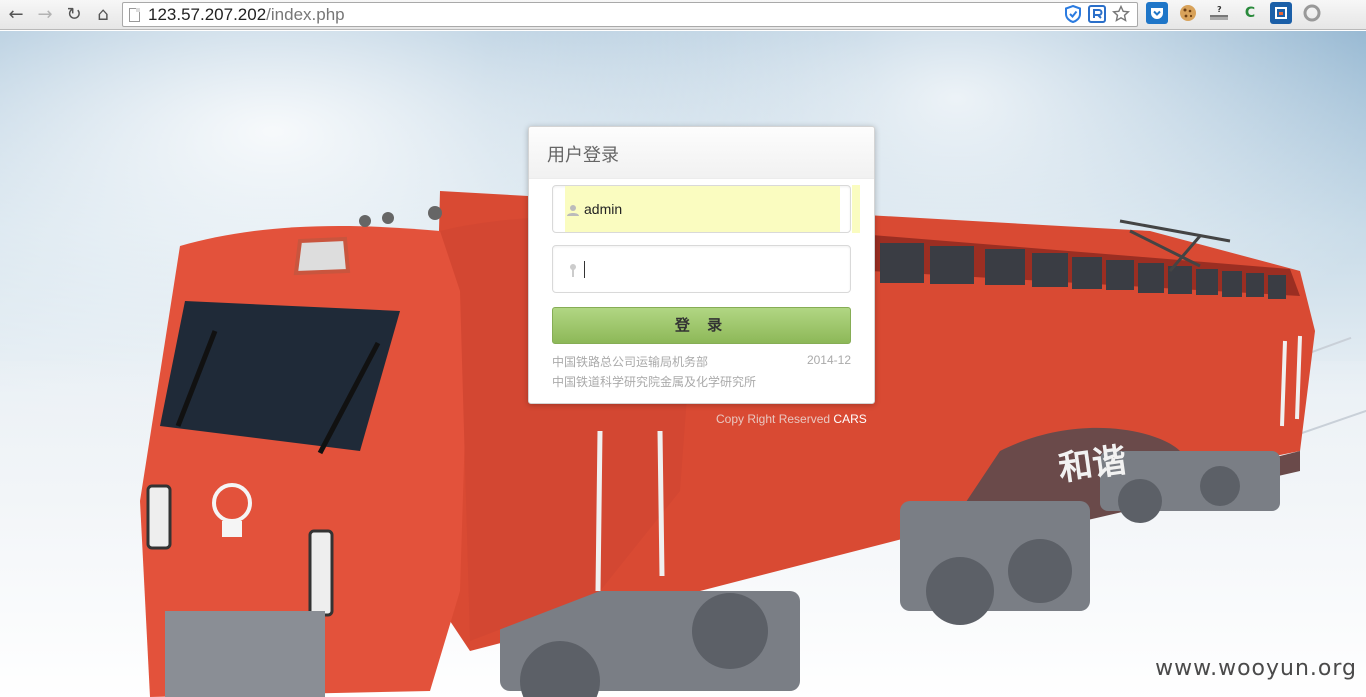 The height and width of the screenshot is (697, 1366). Describe the element at coordinates (850, 419) in the screenshot. I see `copyright-brand: CARS` at that location.